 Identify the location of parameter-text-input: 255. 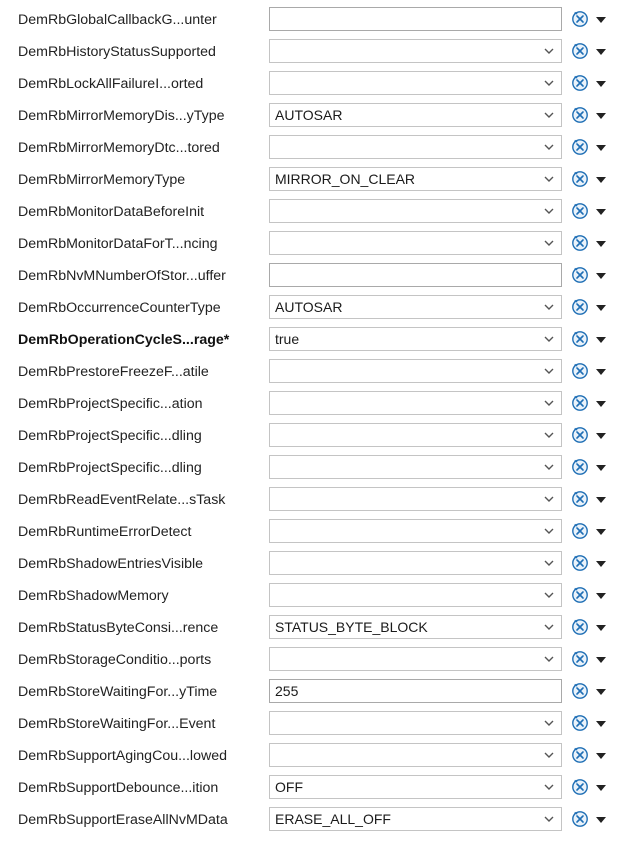
(415, 691).